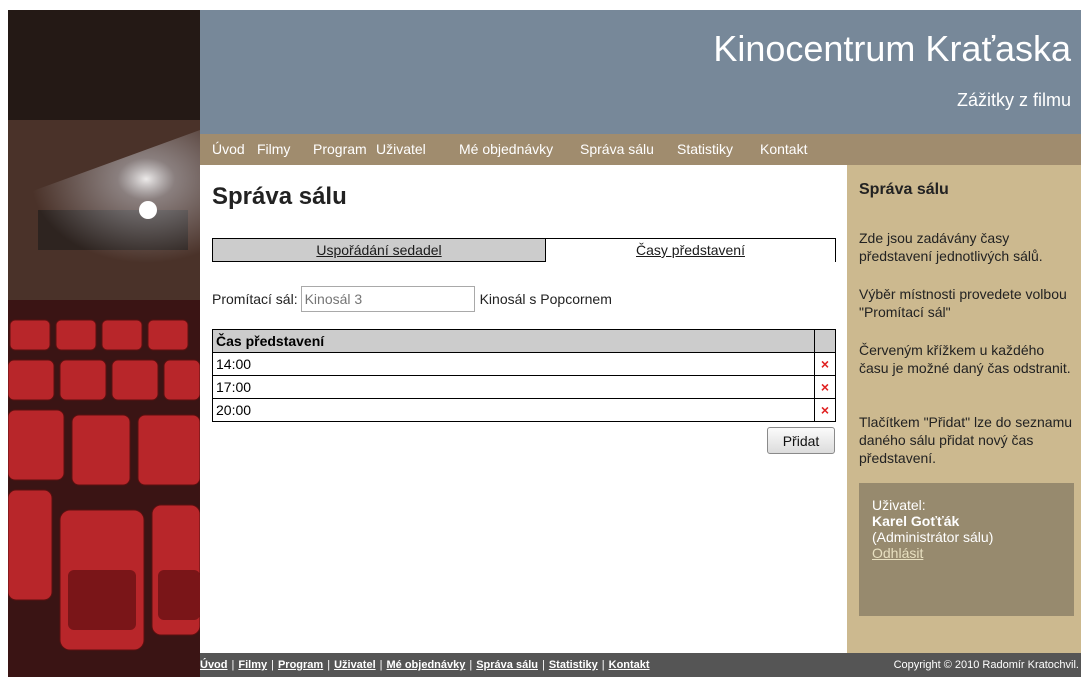 The width and height of the screenshot is (1081, 677). What do you see at coordinates (273, 149) in the screenshot?
I see `nav-item-filmy: Filmy` at bounding box center [273, 149].